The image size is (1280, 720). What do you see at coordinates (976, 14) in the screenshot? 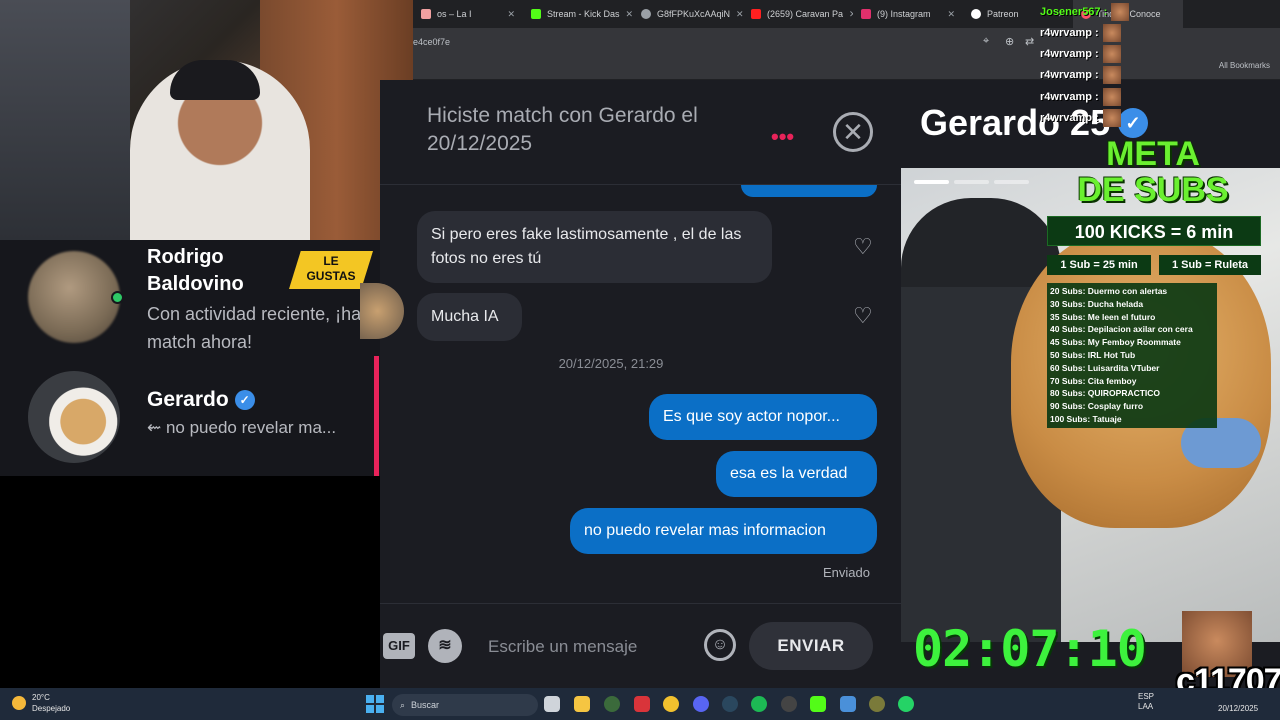
I see `patreon-favicon-icon` at bounding box center [976, 14].